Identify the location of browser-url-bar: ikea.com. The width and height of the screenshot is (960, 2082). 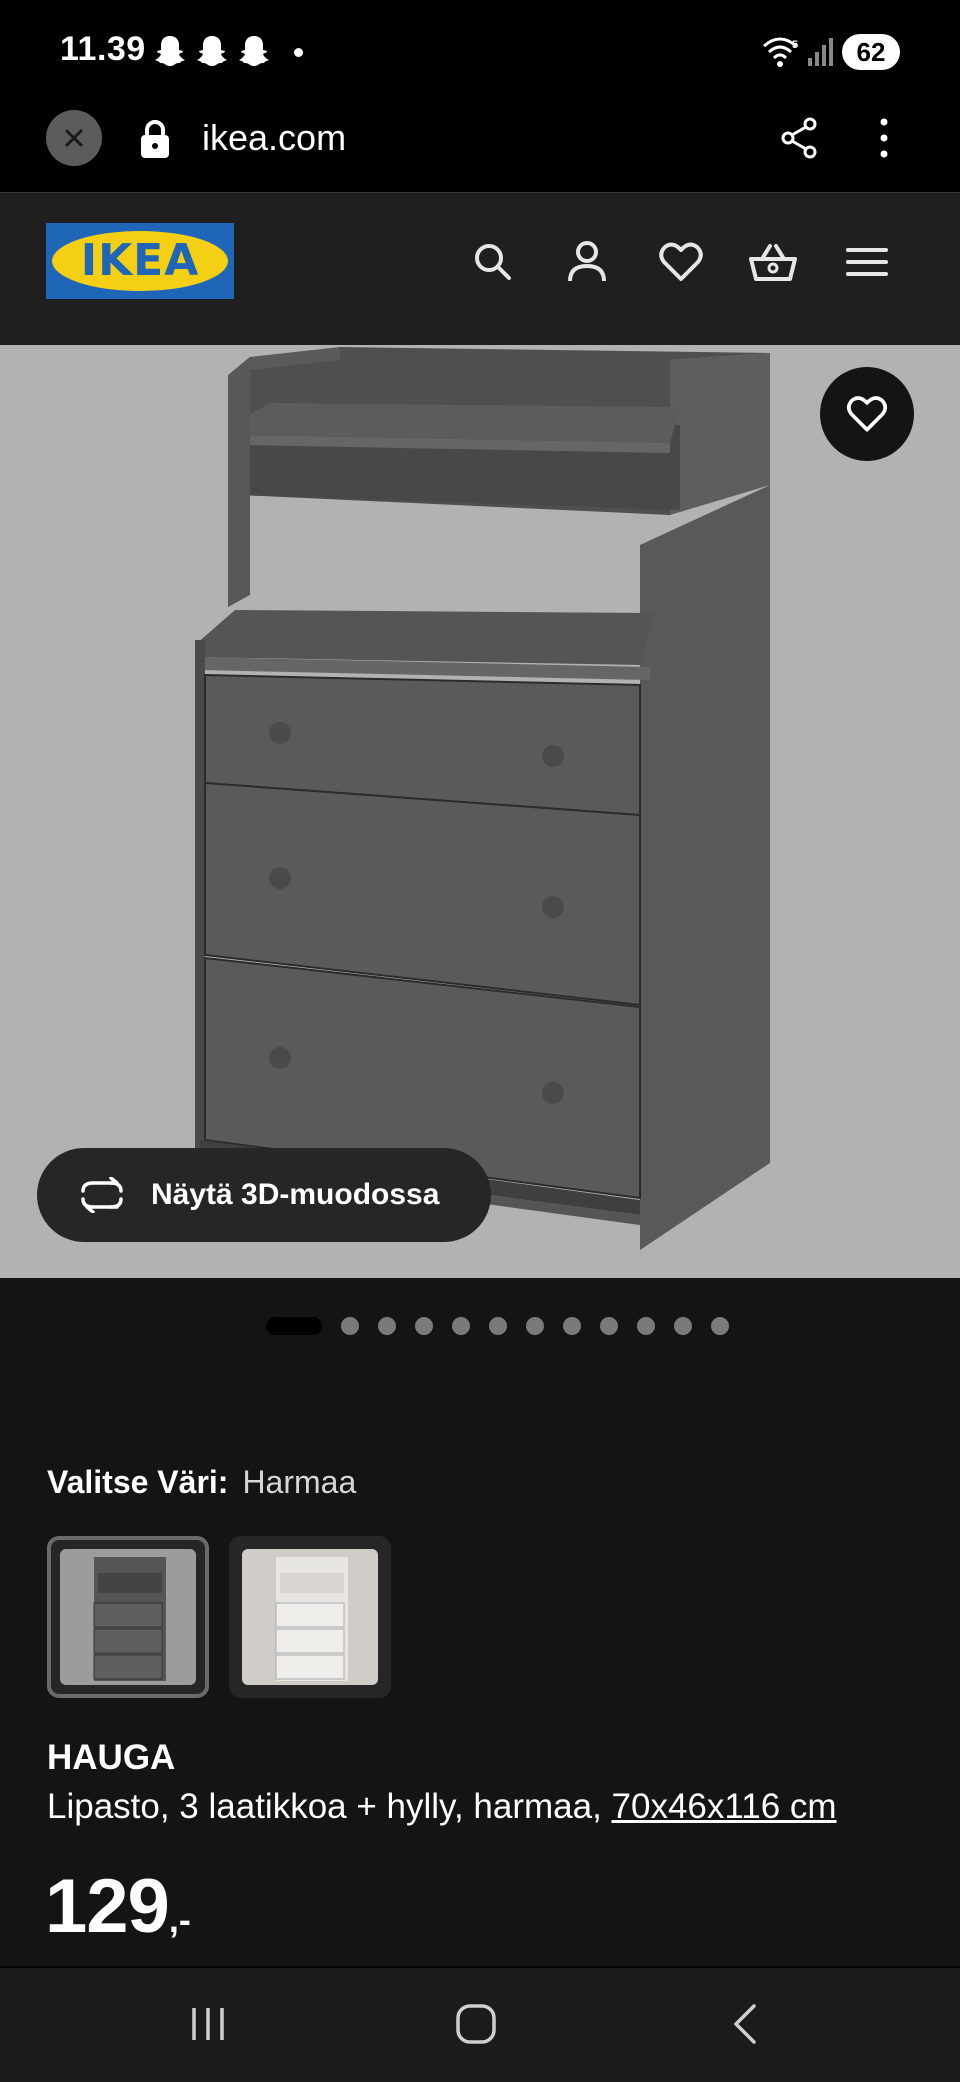
(480, 148).